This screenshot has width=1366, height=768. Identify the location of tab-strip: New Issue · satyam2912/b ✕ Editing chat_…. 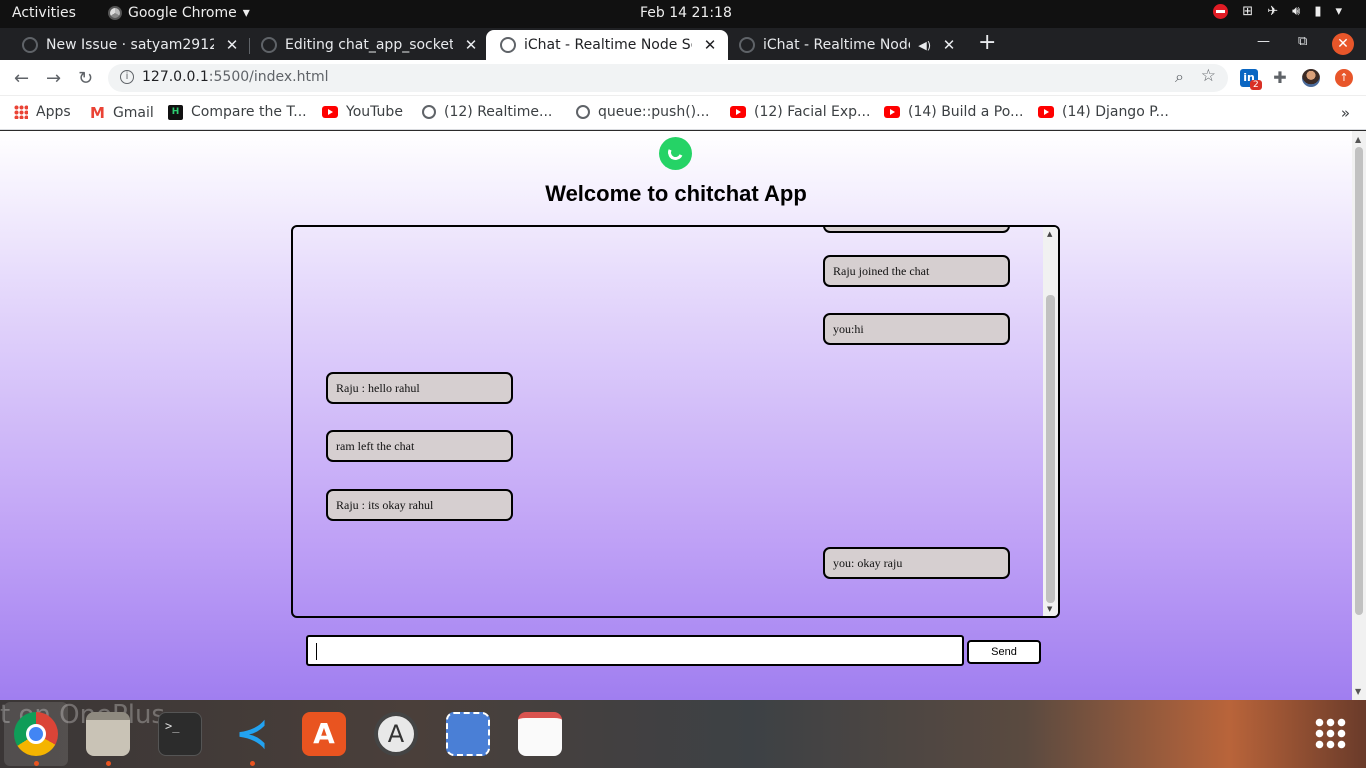
(683, 44).